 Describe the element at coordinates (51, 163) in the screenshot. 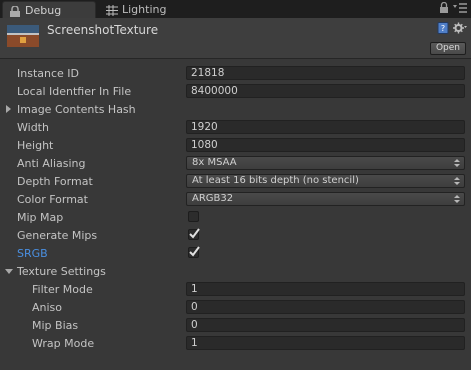

I see `property-label: Anti Aliasing` at that location.